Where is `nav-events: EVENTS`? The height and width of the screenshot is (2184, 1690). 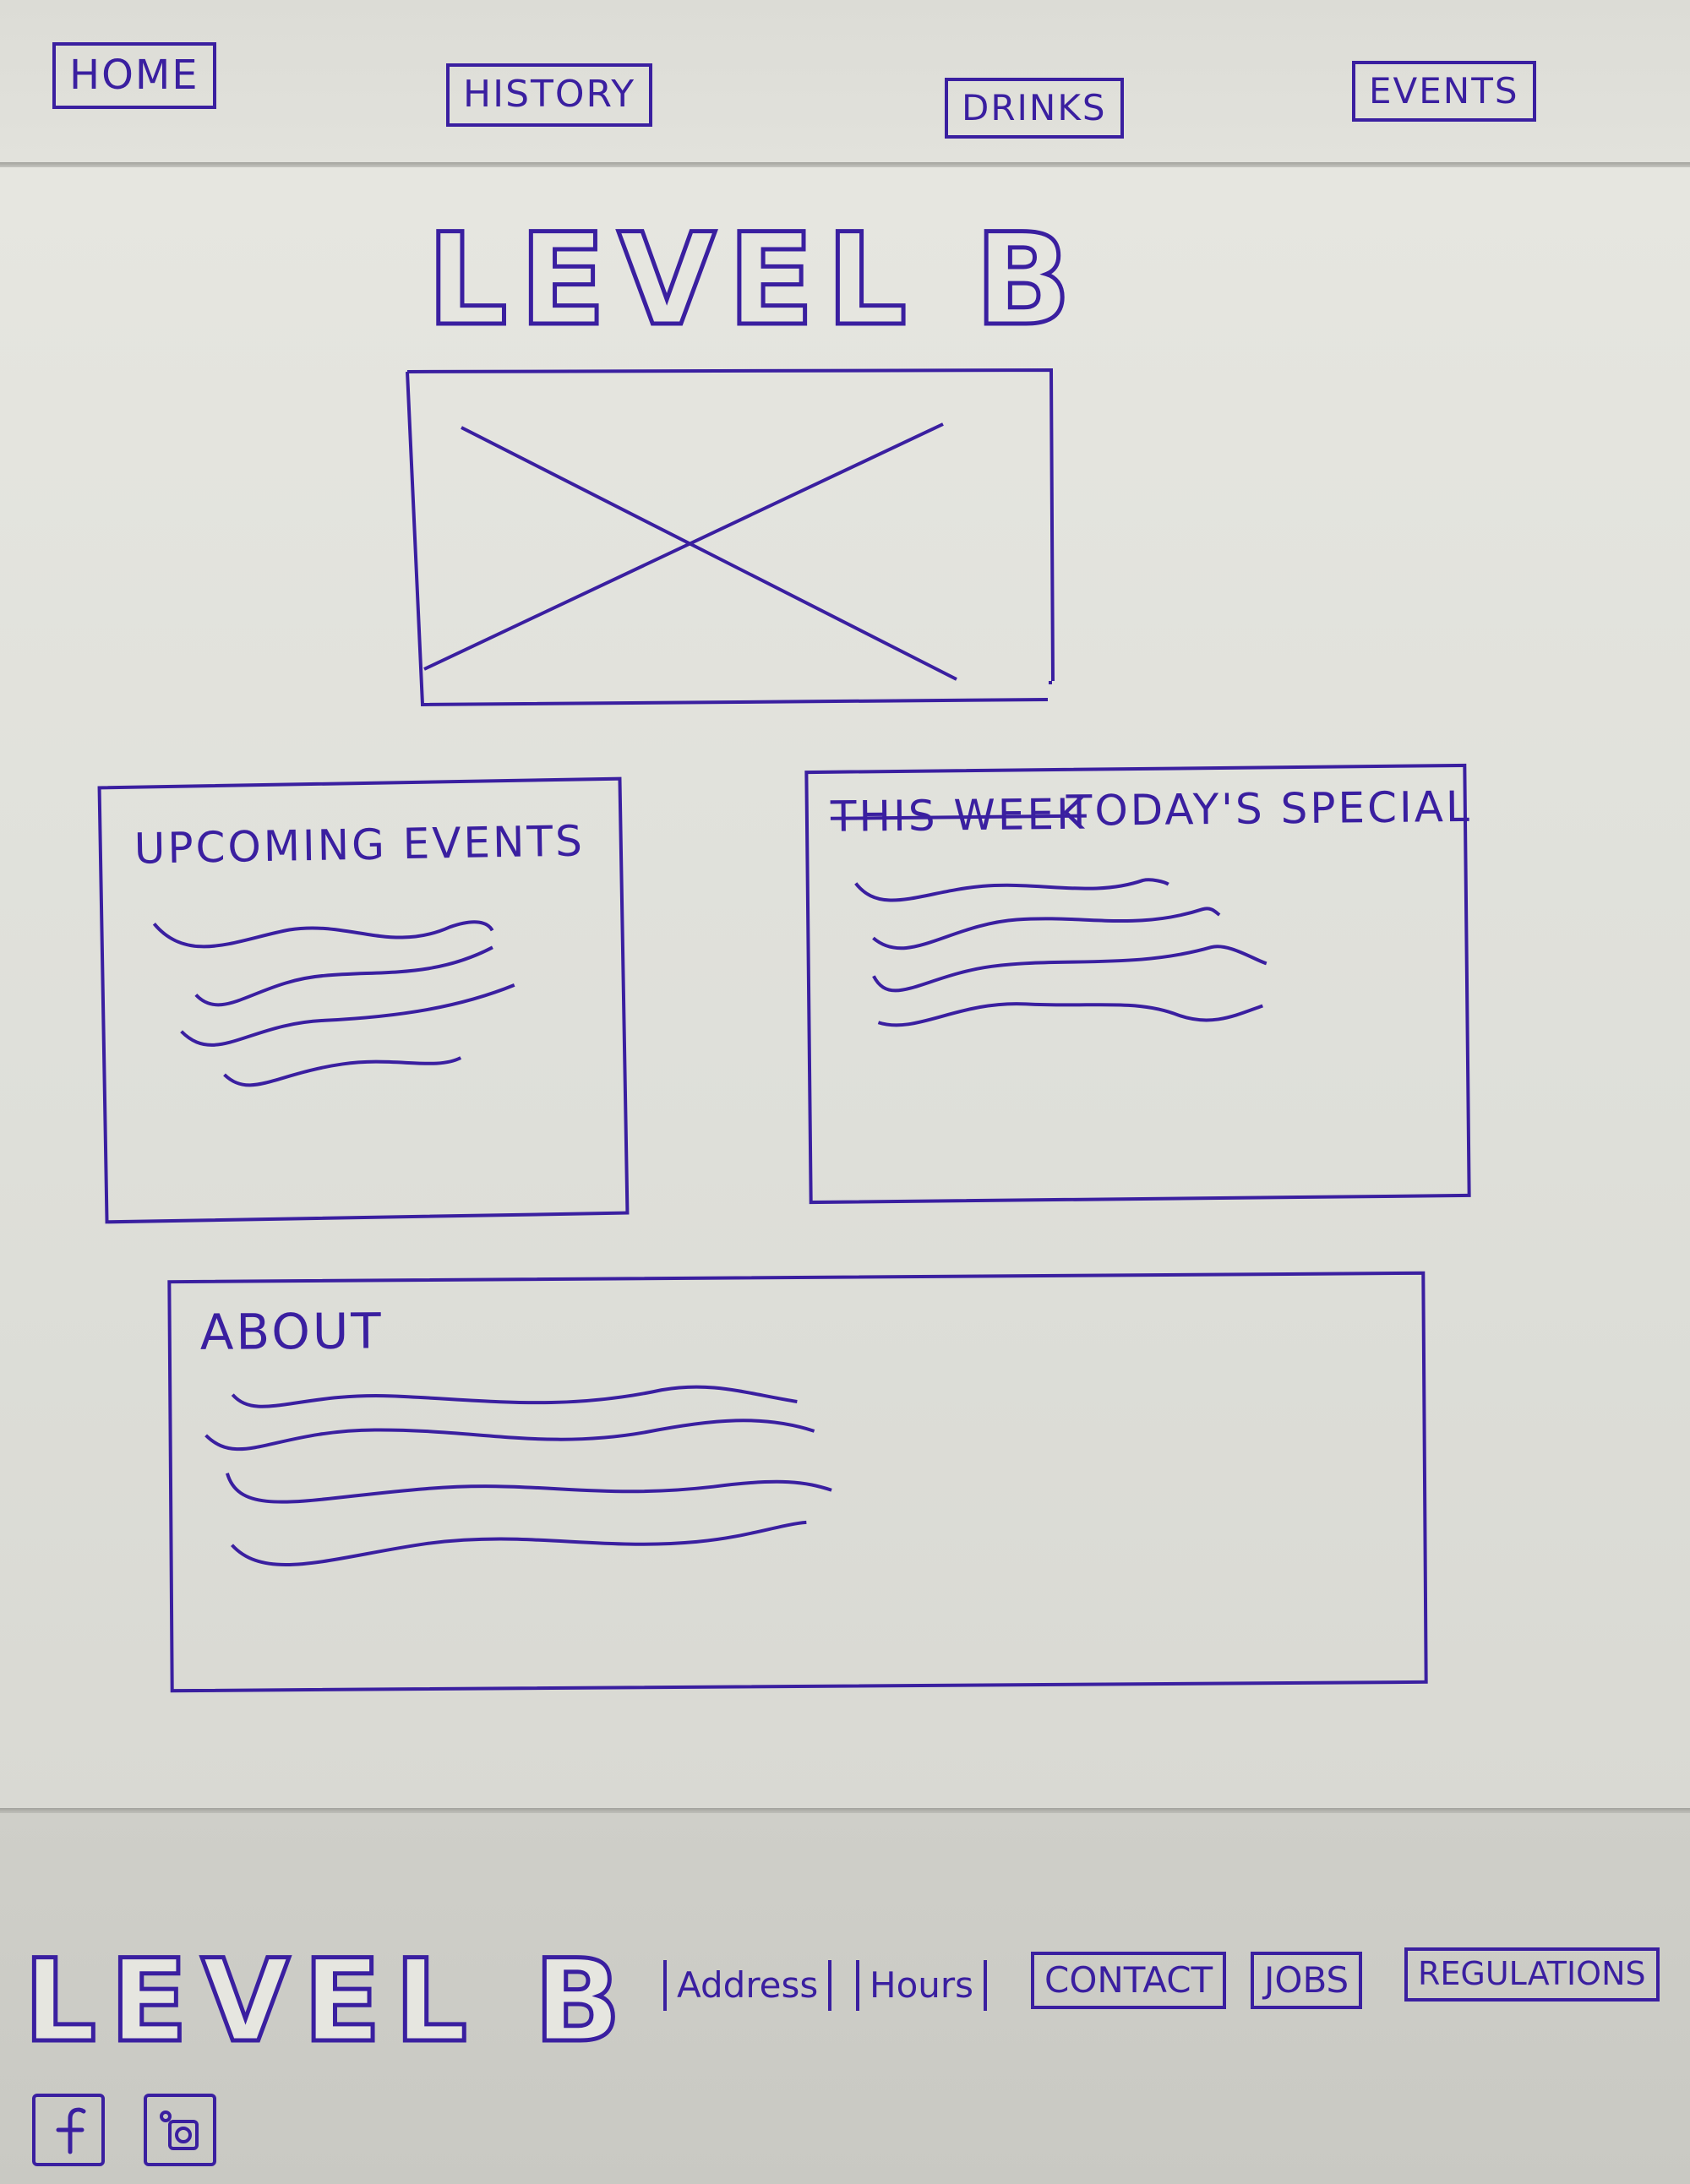
nav-events: EVENTS is located at coordinates (1444, 92).